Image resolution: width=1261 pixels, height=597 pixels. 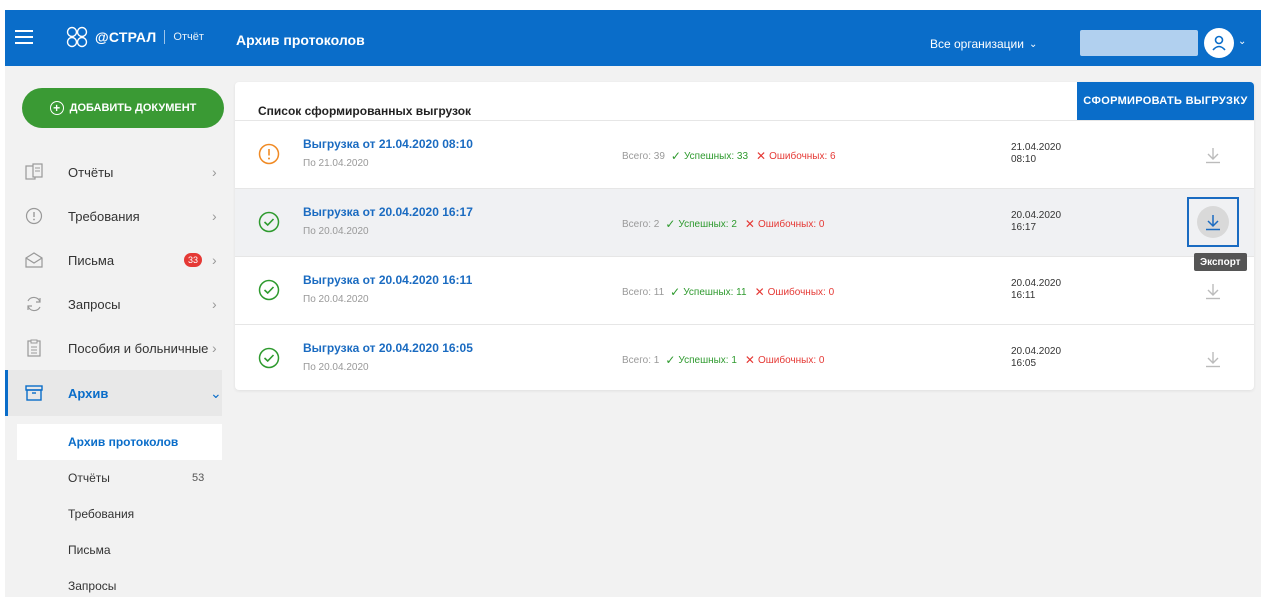 I want to click on sidebar-subitem-label: Требования, so click(x=101, y=514).